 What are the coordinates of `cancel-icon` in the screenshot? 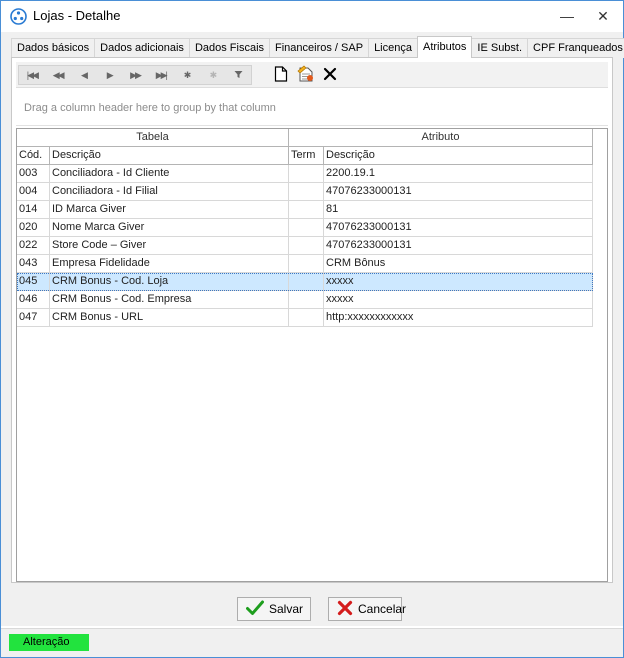 It's located at (345, 609).